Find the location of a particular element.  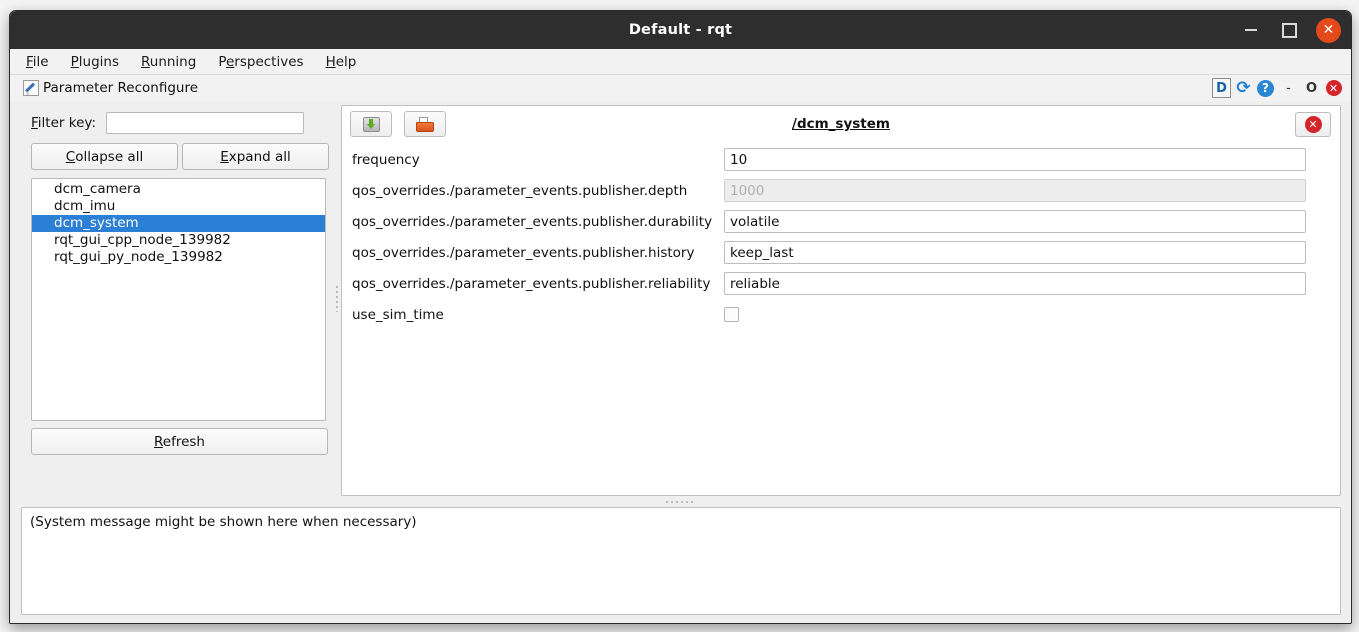

menubar: File Plugins Running Perspectives Help is located at coordinates (680, 62).